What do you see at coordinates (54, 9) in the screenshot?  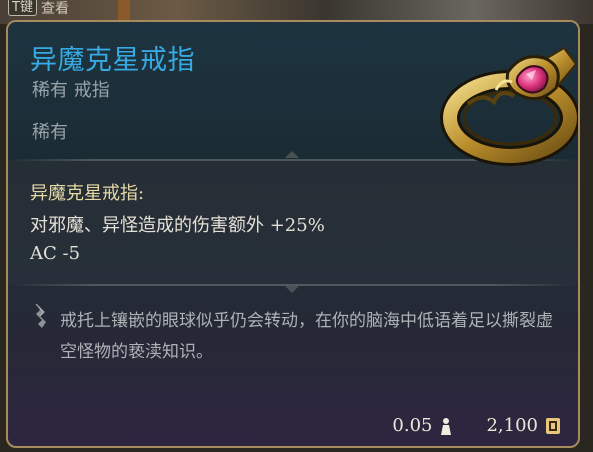 I see `hotkey-label: 查看` at bounding box center [54, 9].